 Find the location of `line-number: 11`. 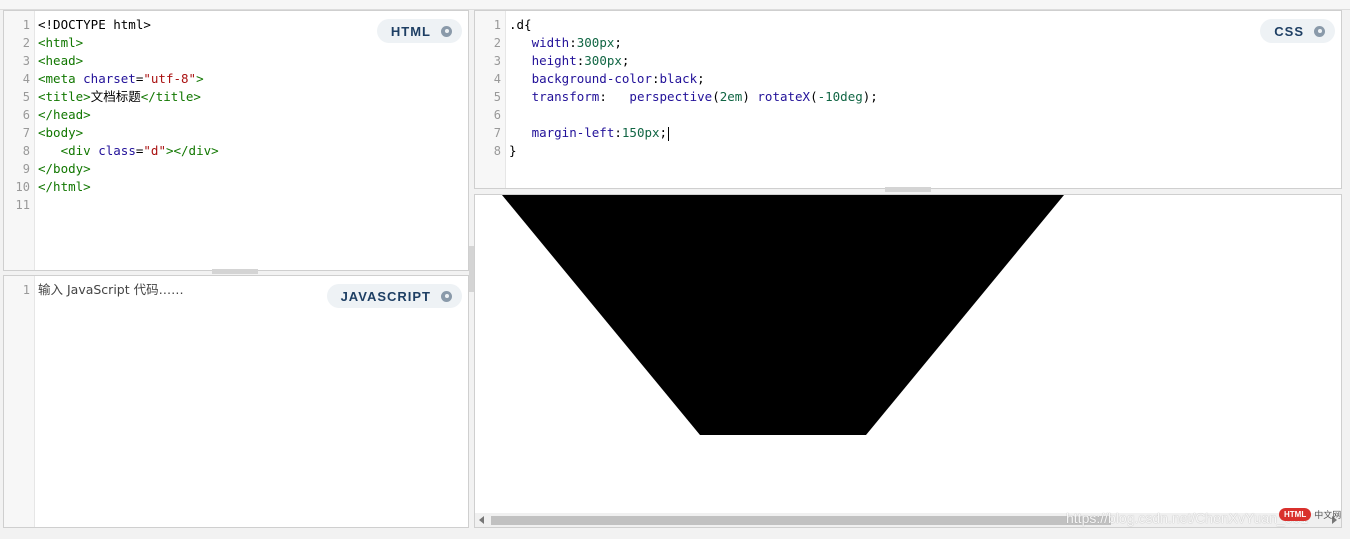

line-number: 11 is located at coordinates (22, 205).